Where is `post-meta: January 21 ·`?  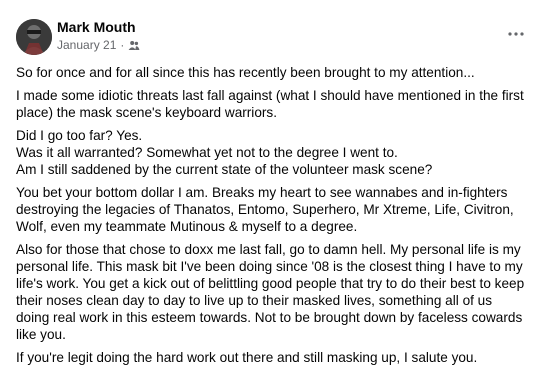
post-meta: January 21 · is located at coordinates (98, 45).